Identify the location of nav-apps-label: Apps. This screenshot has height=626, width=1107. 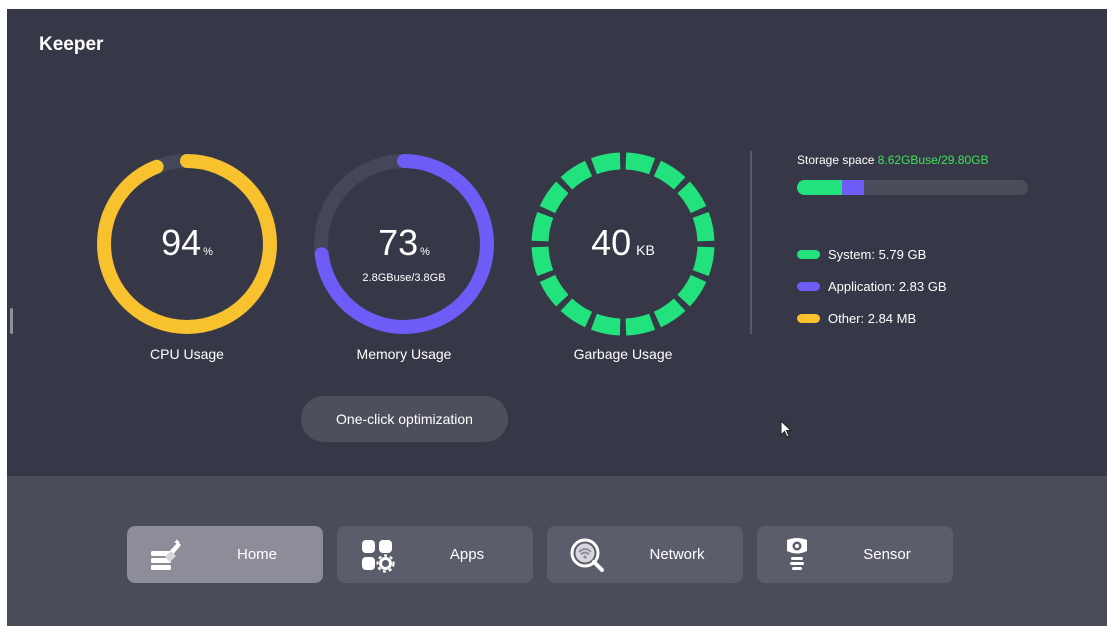
(467, 554).